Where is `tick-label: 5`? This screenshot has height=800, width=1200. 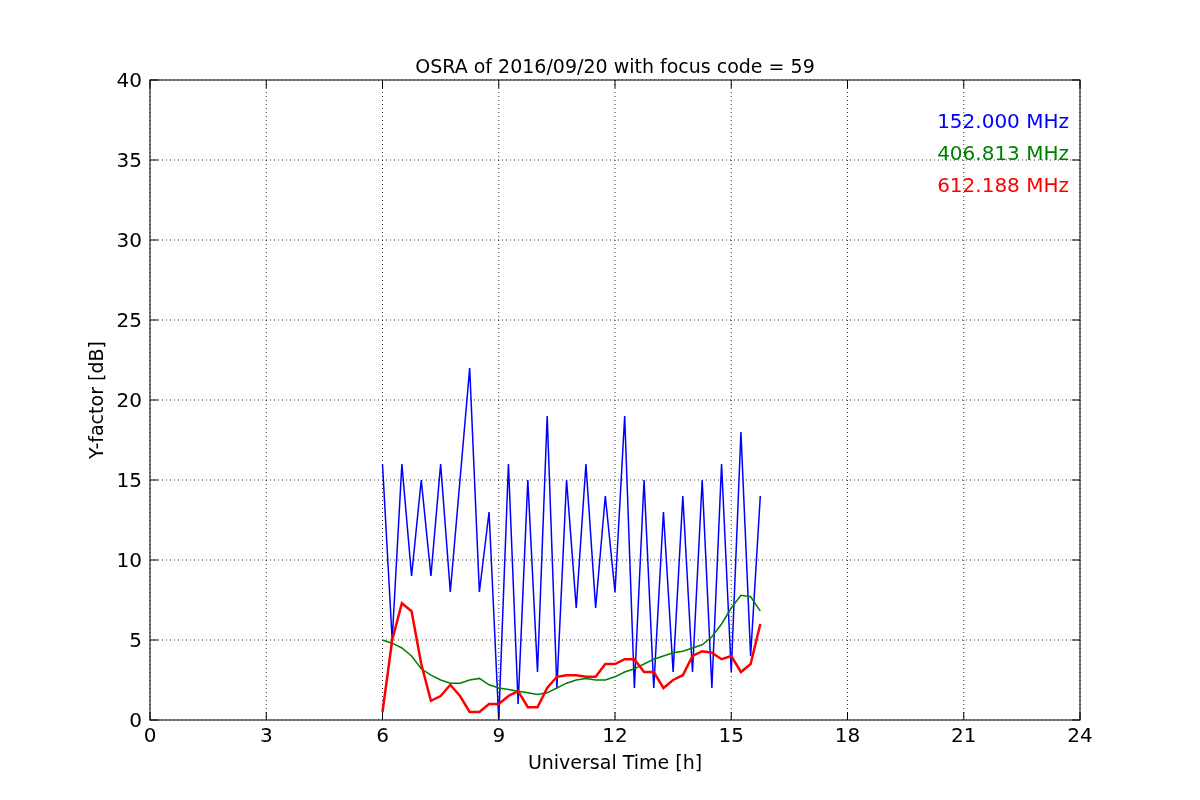 tick-label: 5 is located at coordinates (135, 640).